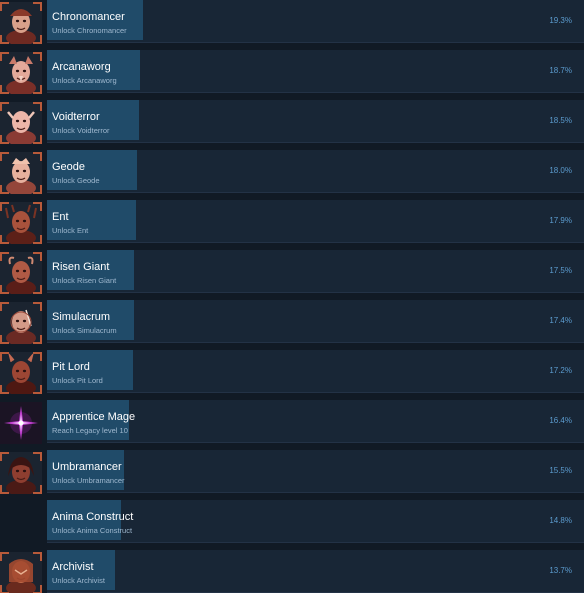  I want to click on empty-icon-slot, so click(21, 523).